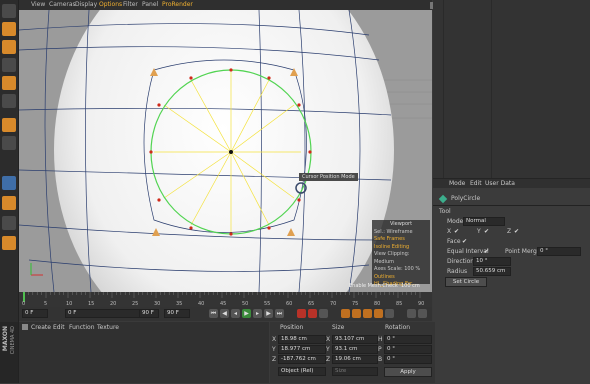 The image size is (590, 384). I want to click on next-frame-icon: ▸, so click(257, 313).